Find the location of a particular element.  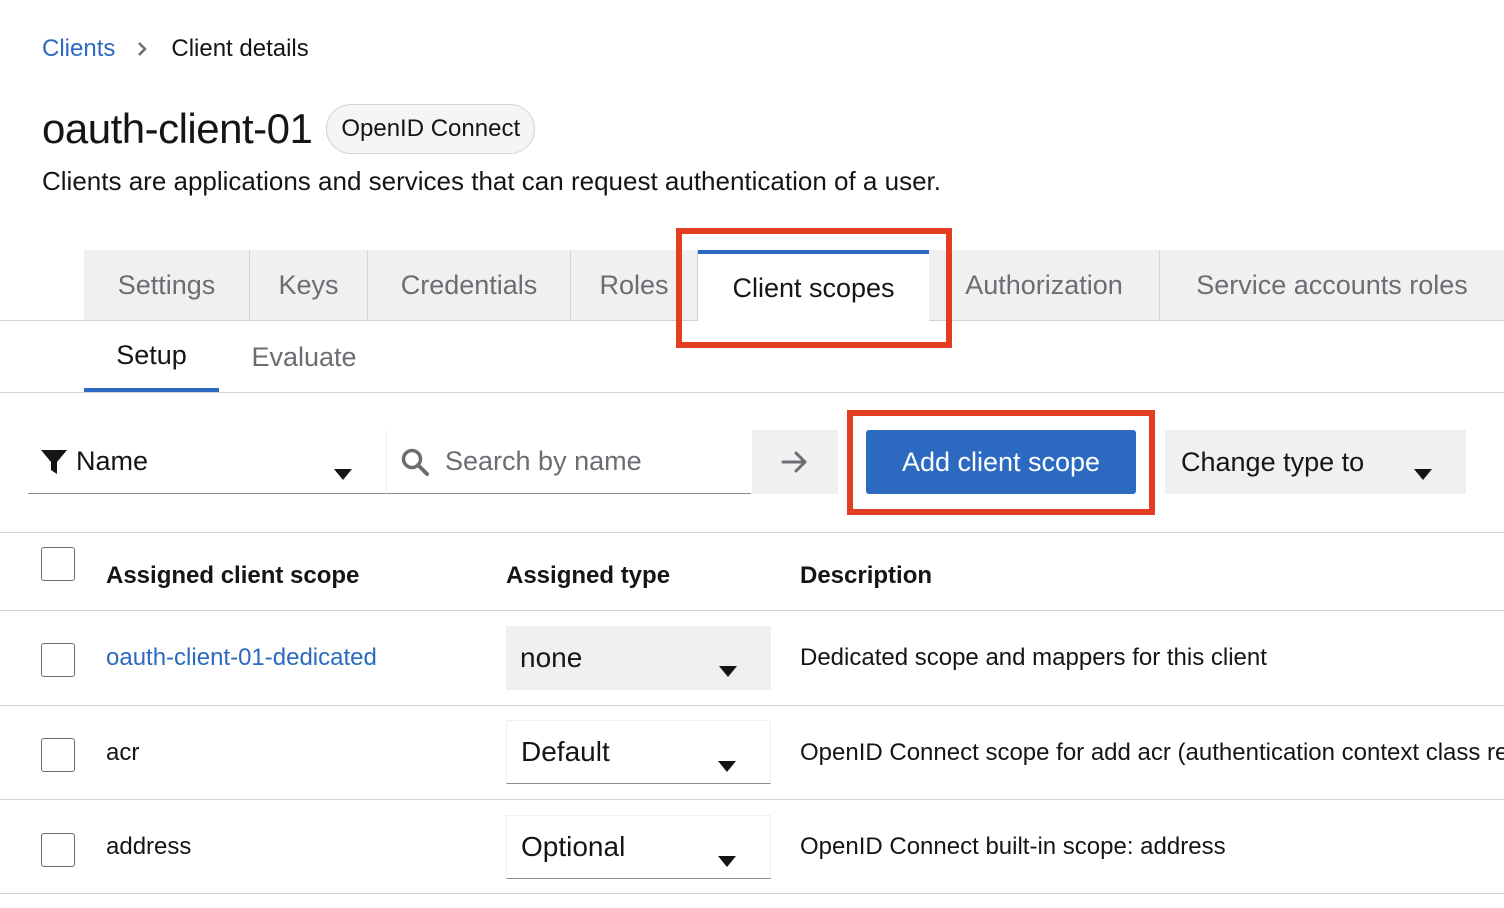

assigned-type-value: Optional is located at coordinates (573, 846).